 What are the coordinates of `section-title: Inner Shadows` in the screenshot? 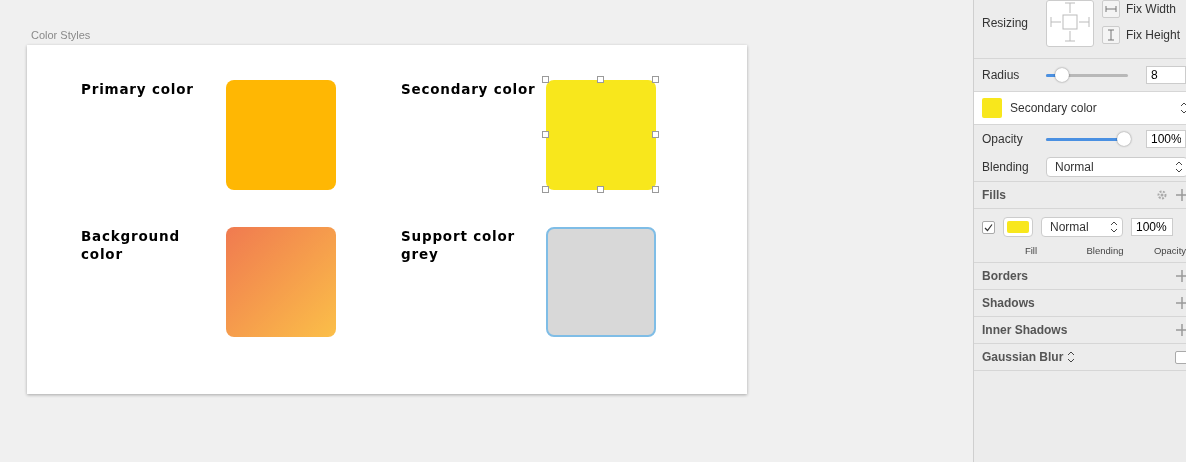 It's located at (1025, 330).